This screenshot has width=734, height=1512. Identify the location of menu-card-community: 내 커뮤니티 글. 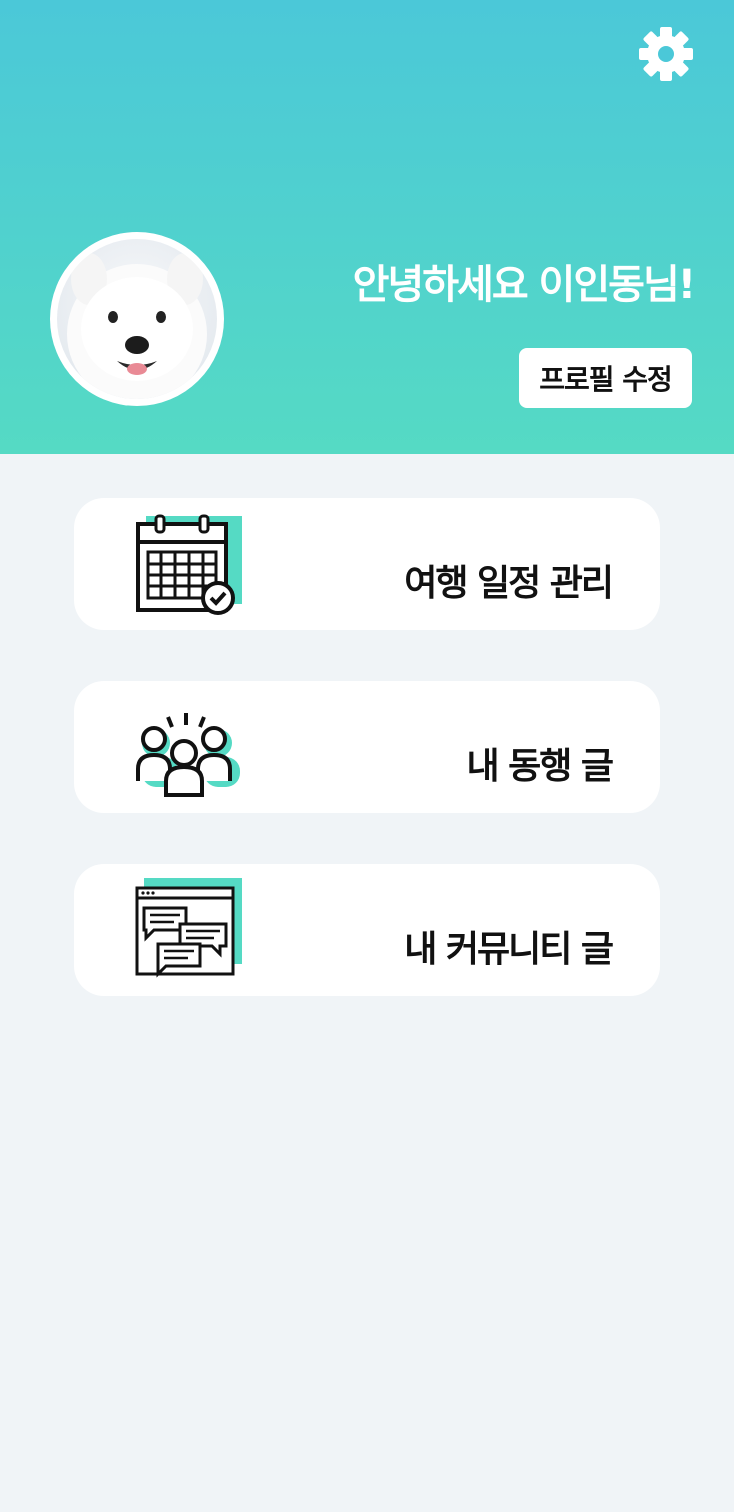
(367, 930).